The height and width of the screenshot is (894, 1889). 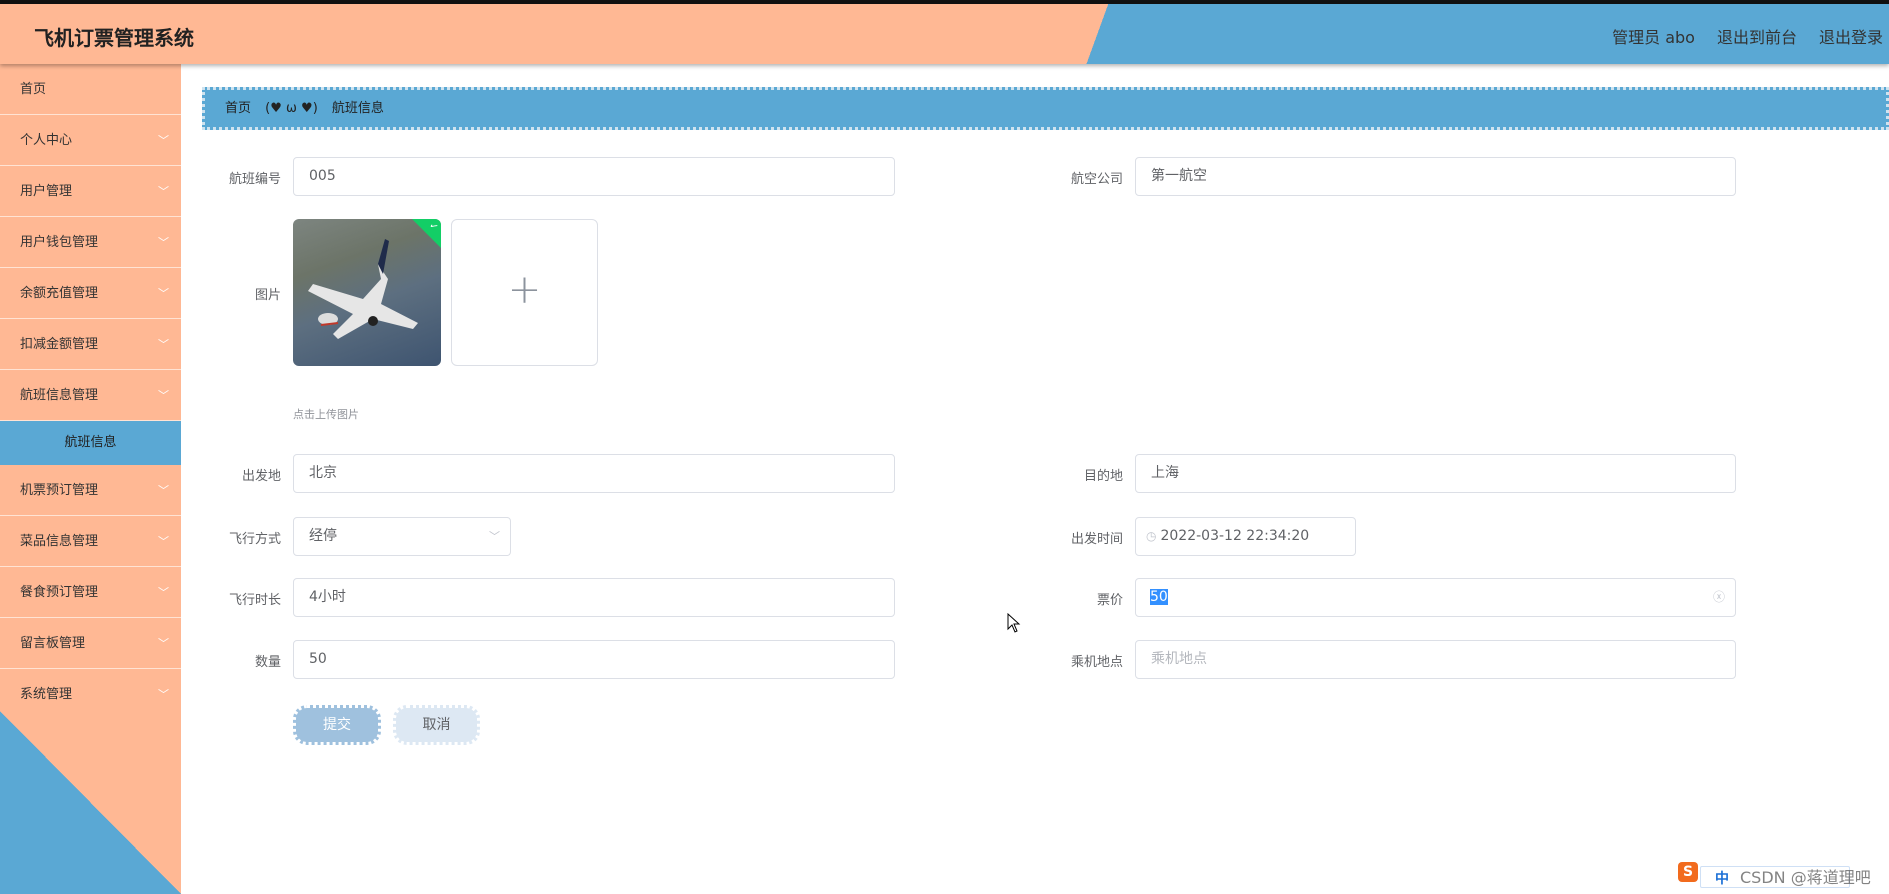 I want to click on price-value-selected: 50, so click(x=1159, y=597).